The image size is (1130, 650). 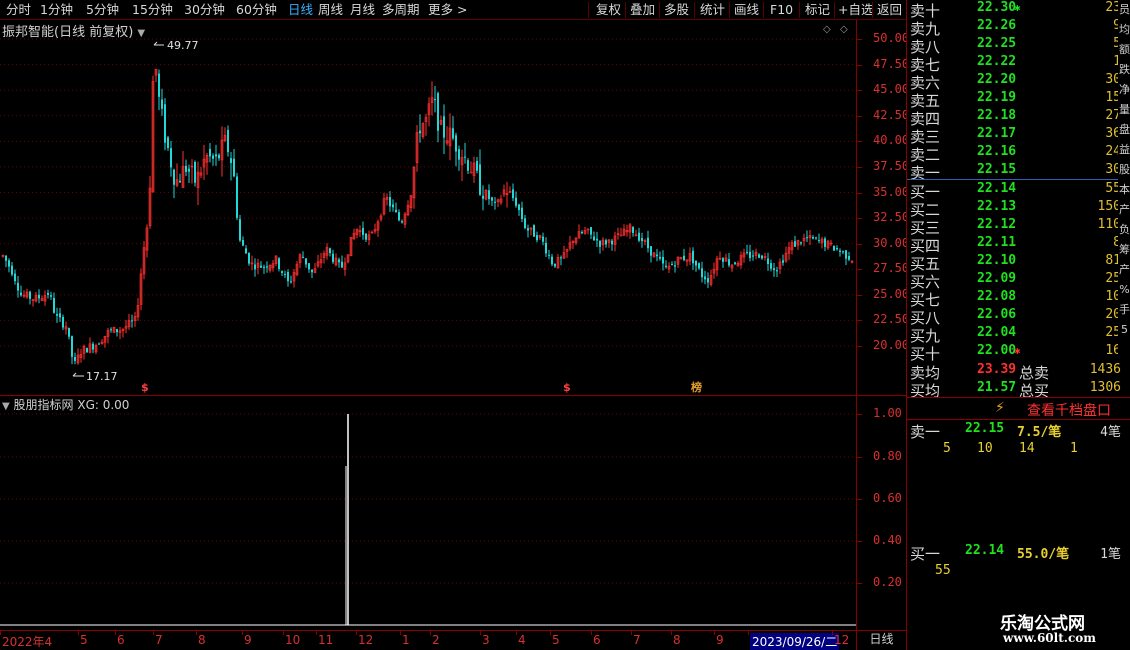 What do you see at coordinates (781, 10) in the screenshot?
I see `f10-button: F10` at bounding box center [781, 10].